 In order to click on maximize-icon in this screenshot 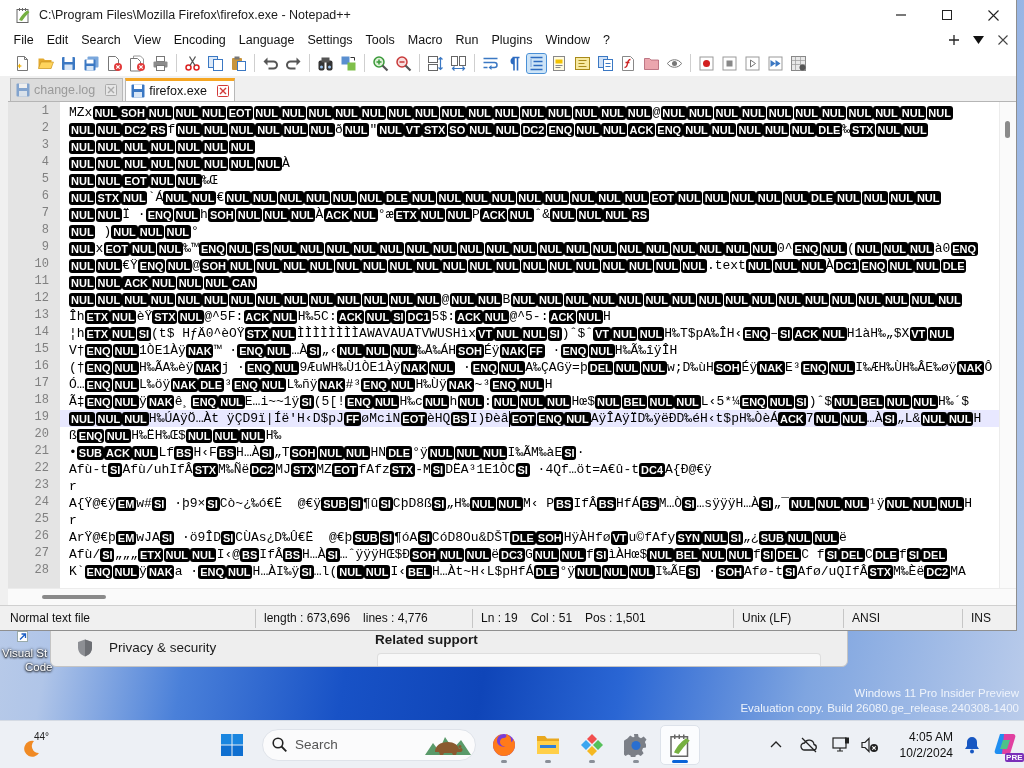, I will do `click(947, 15)`.